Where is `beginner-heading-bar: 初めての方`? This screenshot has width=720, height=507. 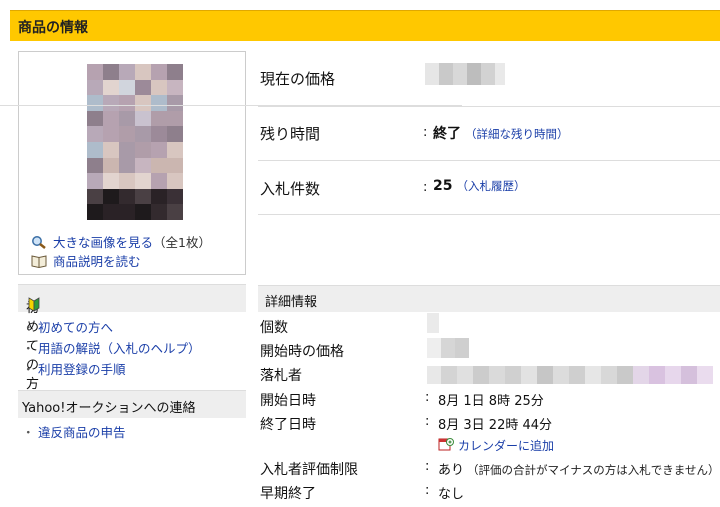
beginner-heading-bar: 初めての方 is located at coordinates (132, 338).